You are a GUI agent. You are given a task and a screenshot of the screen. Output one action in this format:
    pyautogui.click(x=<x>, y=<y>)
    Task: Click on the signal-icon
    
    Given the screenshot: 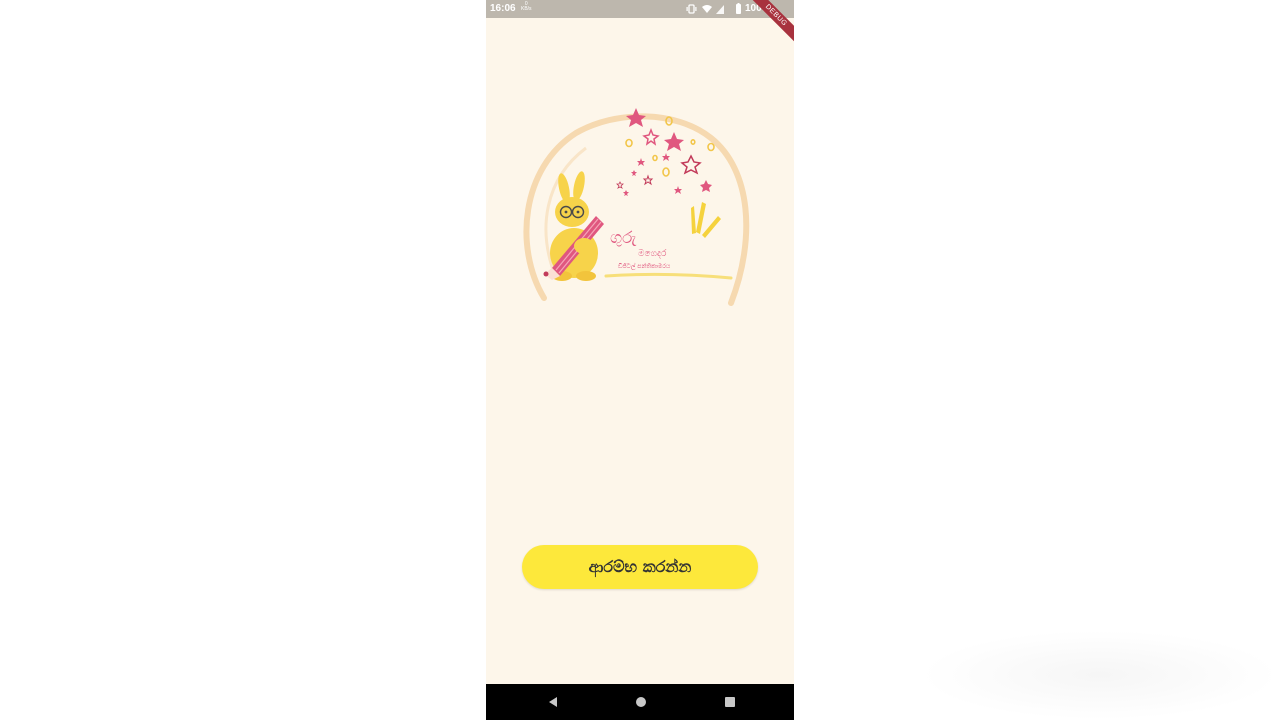 What is the action you would take?
    pyautogui.click(x=720, y=9)
    